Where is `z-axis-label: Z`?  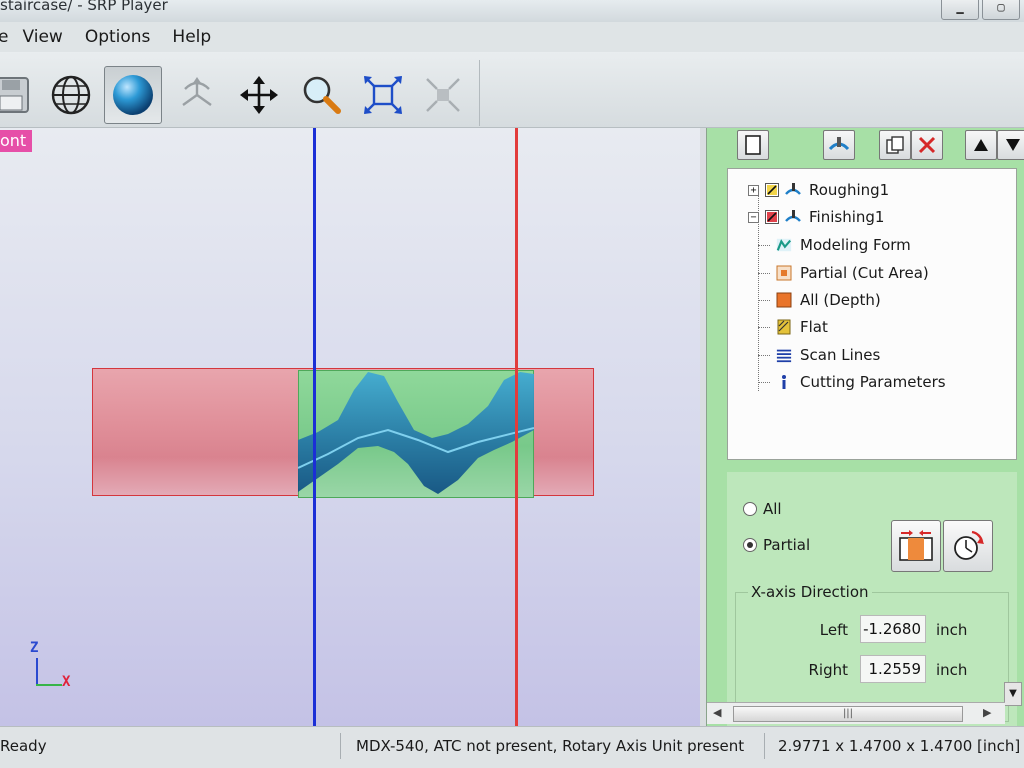
z-axis-label: Z is located at coordinates (34, 648).